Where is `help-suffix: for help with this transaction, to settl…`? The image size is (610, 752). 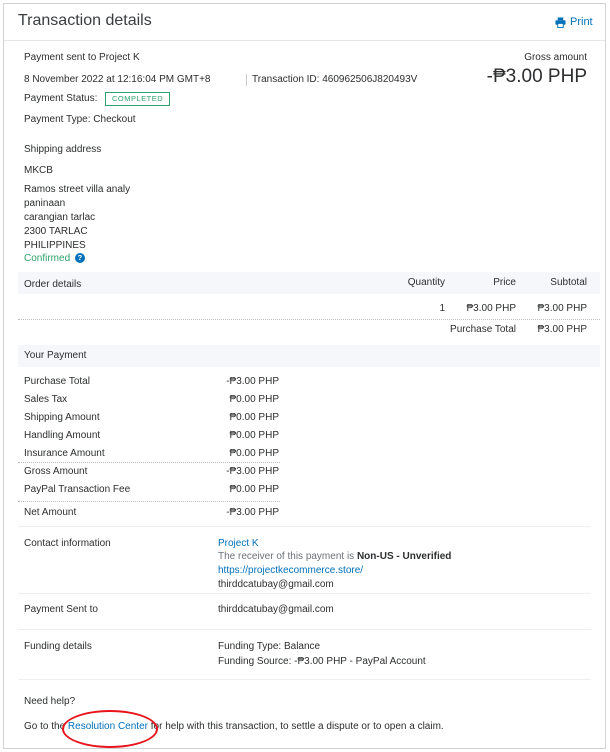 help-suffix: for help with this transaction, to settl… is located at coordinates (297, 726).